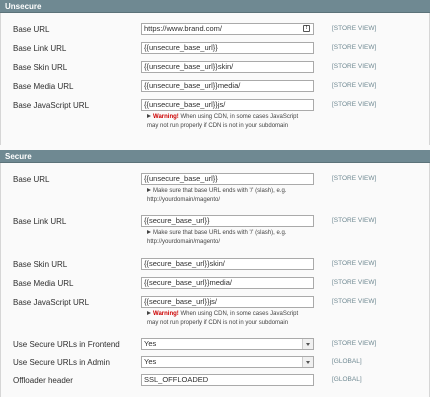 The image size is (430, 397). What do you see at coordinates (227, 29) in the screenshot?
I see `unsecure-base-url-input: https://www.brand.com/ !` at bounding box center [227, 29].